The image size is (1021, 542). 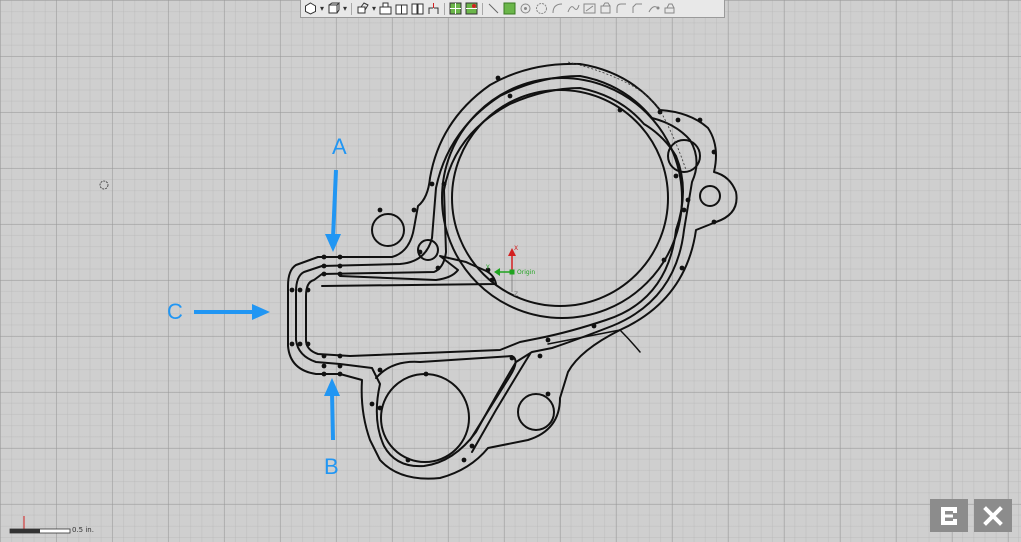 I want to click on snap-icon, so click(x=525, y=8).